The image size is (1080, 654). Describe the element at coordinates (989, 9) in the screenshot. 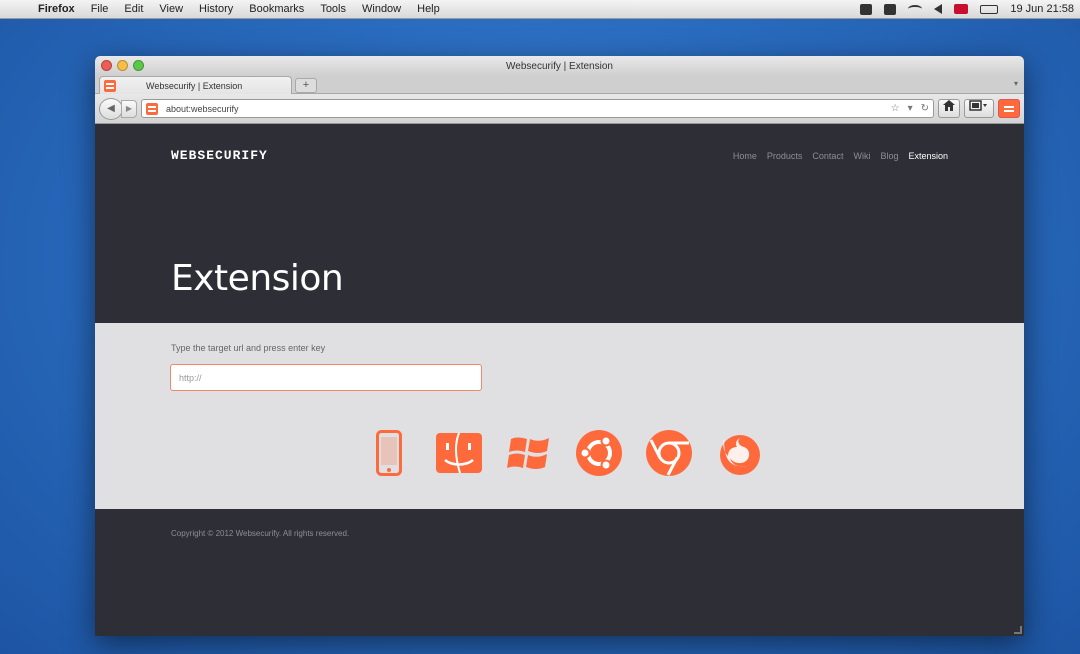

I see `battery-icon` at that location.